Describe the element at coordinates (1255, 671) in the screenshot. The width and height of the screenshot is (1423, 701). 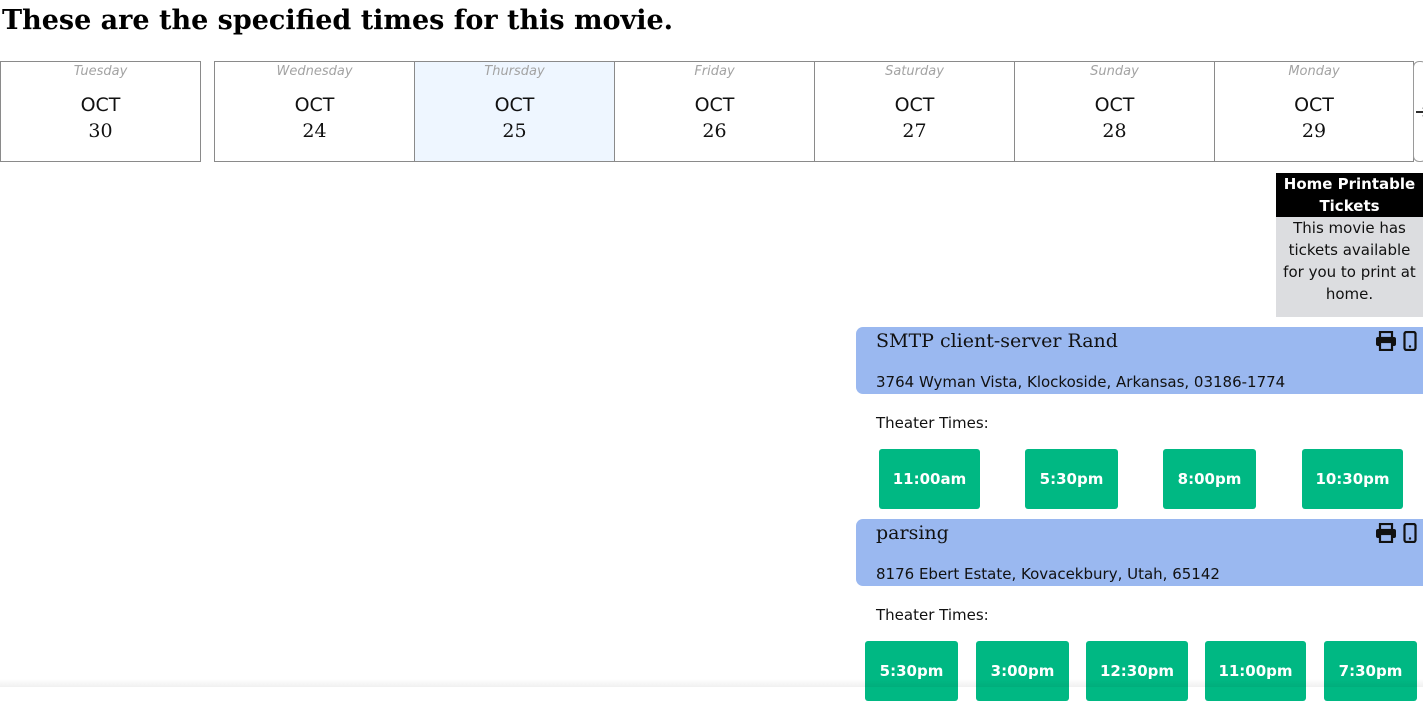
I see `showtime-button: 11:00pm` at that location.